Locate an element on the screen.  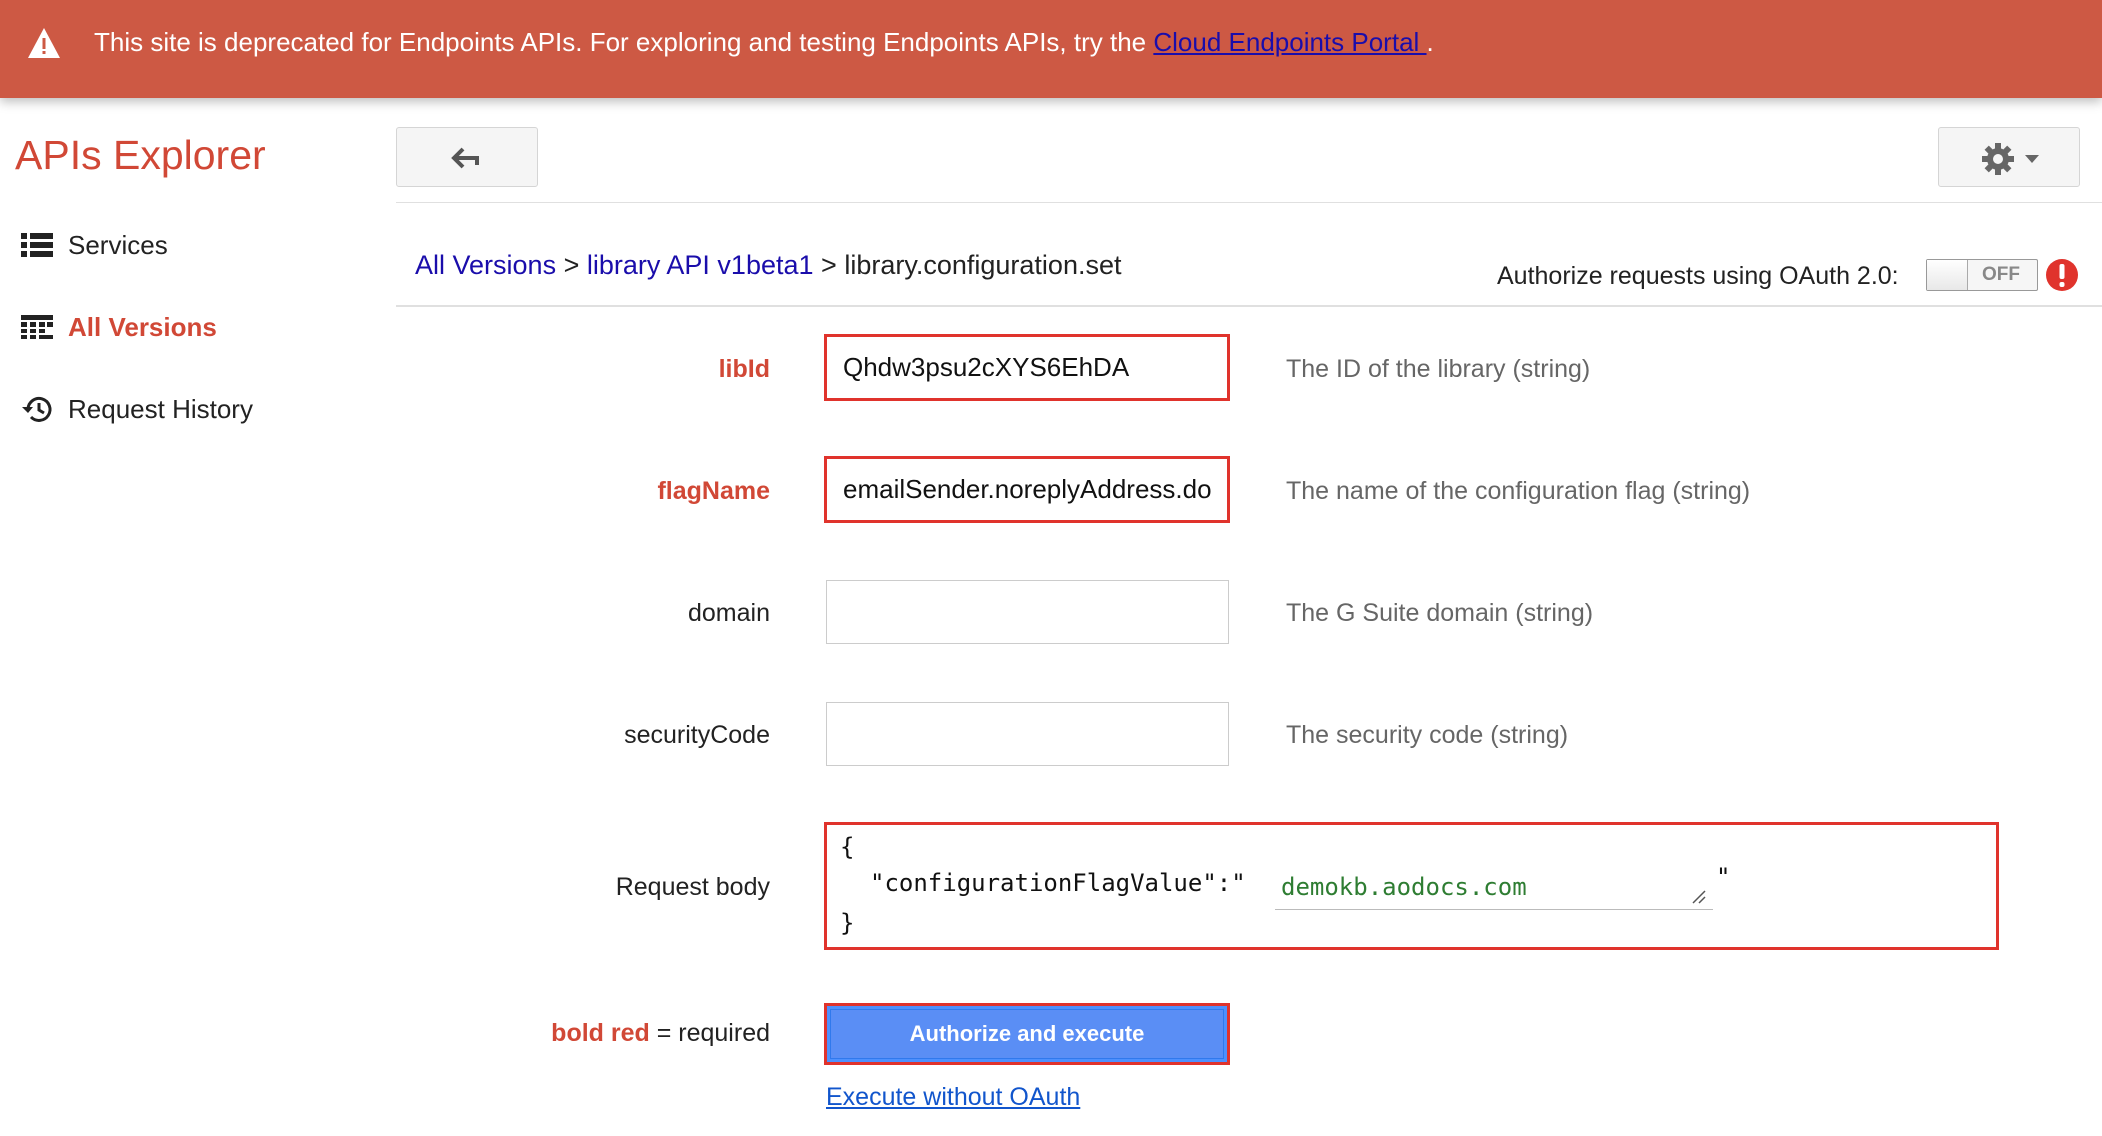
gear-icon is located at coordinates (1998, 159).